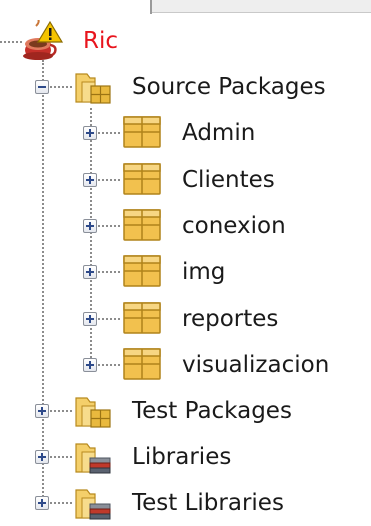  What do you see at coordinates (228, 180) in the screenshot?
I see `package-label: Clientes` at bounding box center [228, 180].